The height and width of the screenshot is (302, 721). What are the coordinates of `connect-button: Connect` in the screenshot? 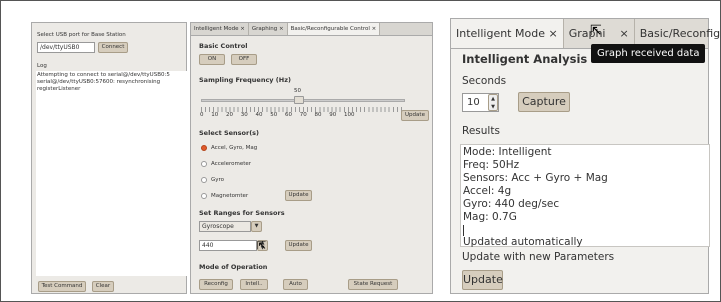 It's located at (113, 47).